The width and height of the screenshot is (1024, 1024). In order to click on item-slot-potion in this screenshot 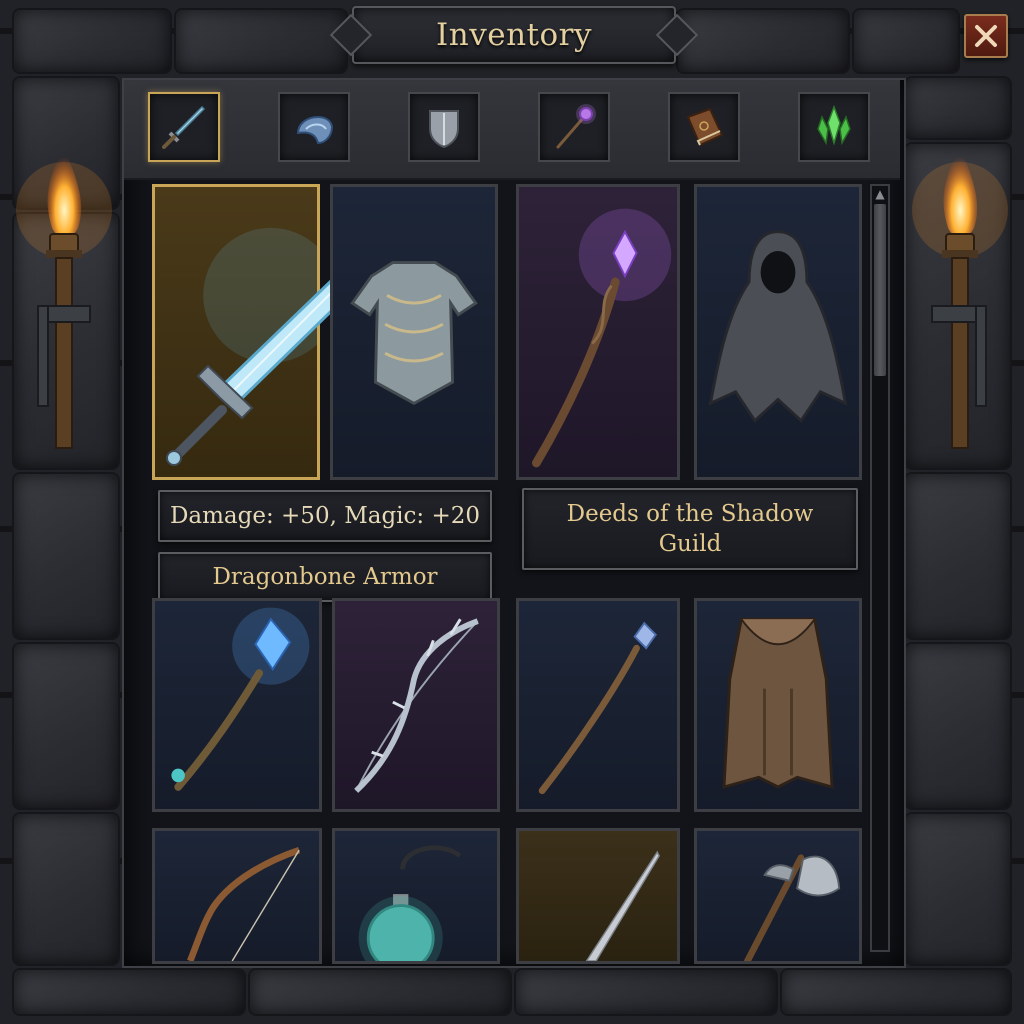, I will do `click(416, 896)`.